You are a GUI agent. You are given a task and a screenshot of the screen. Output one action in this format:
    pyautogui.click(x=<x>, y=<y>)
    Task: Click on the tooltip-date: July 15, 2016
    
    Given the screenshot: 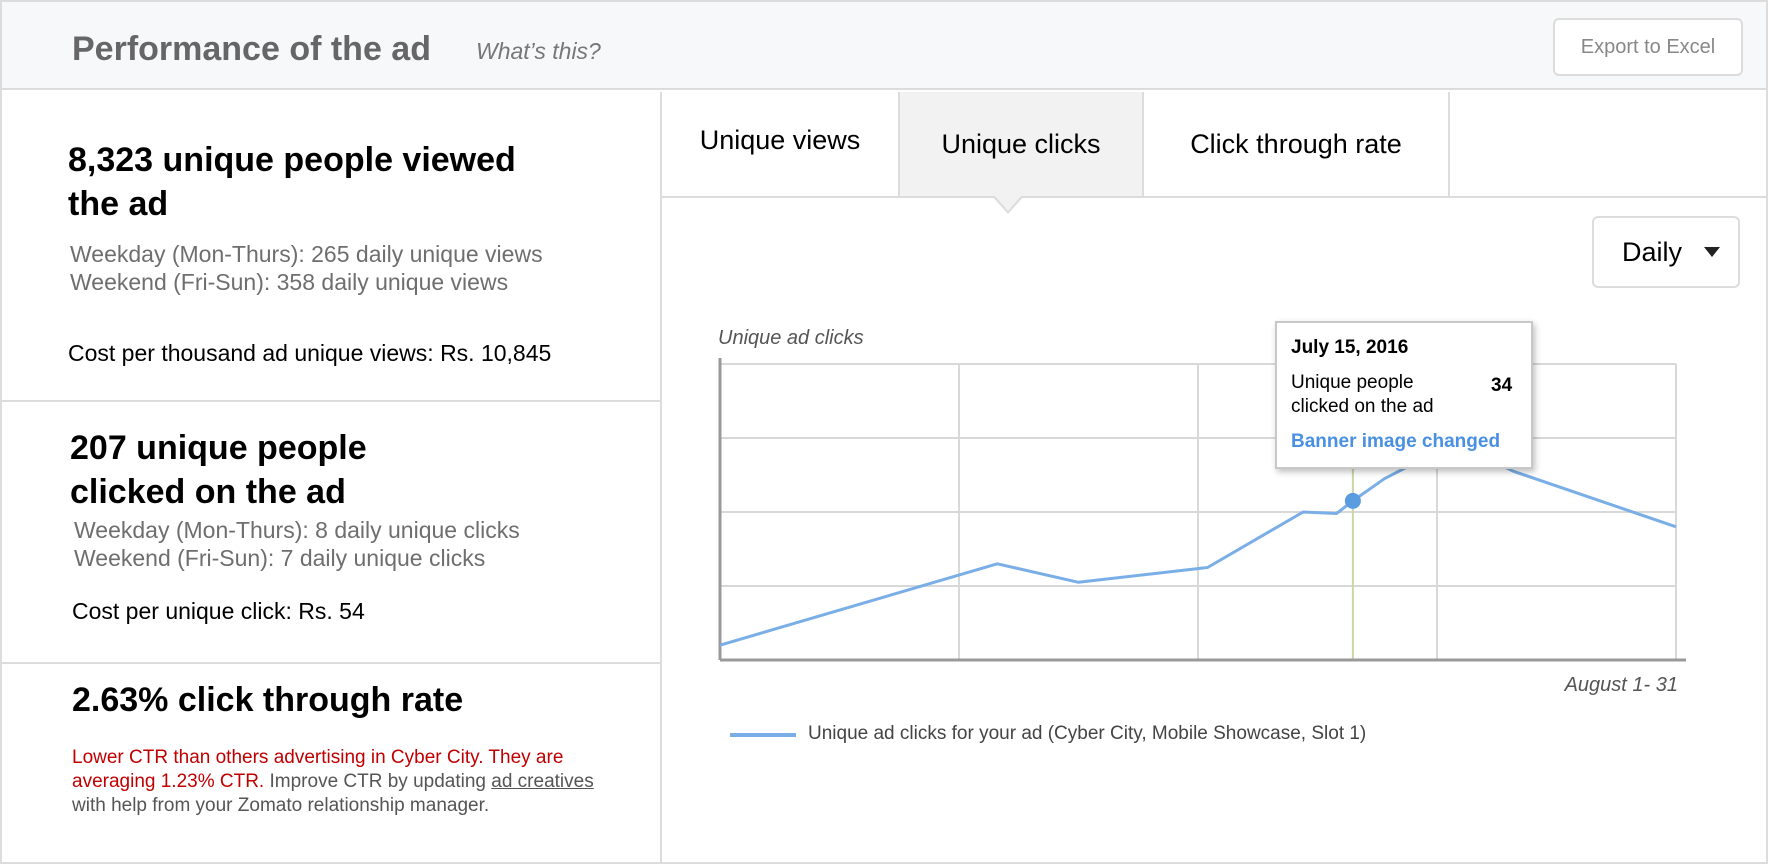 What is the action you would take?
    pyautogui.click(x=1350, y=347)
    